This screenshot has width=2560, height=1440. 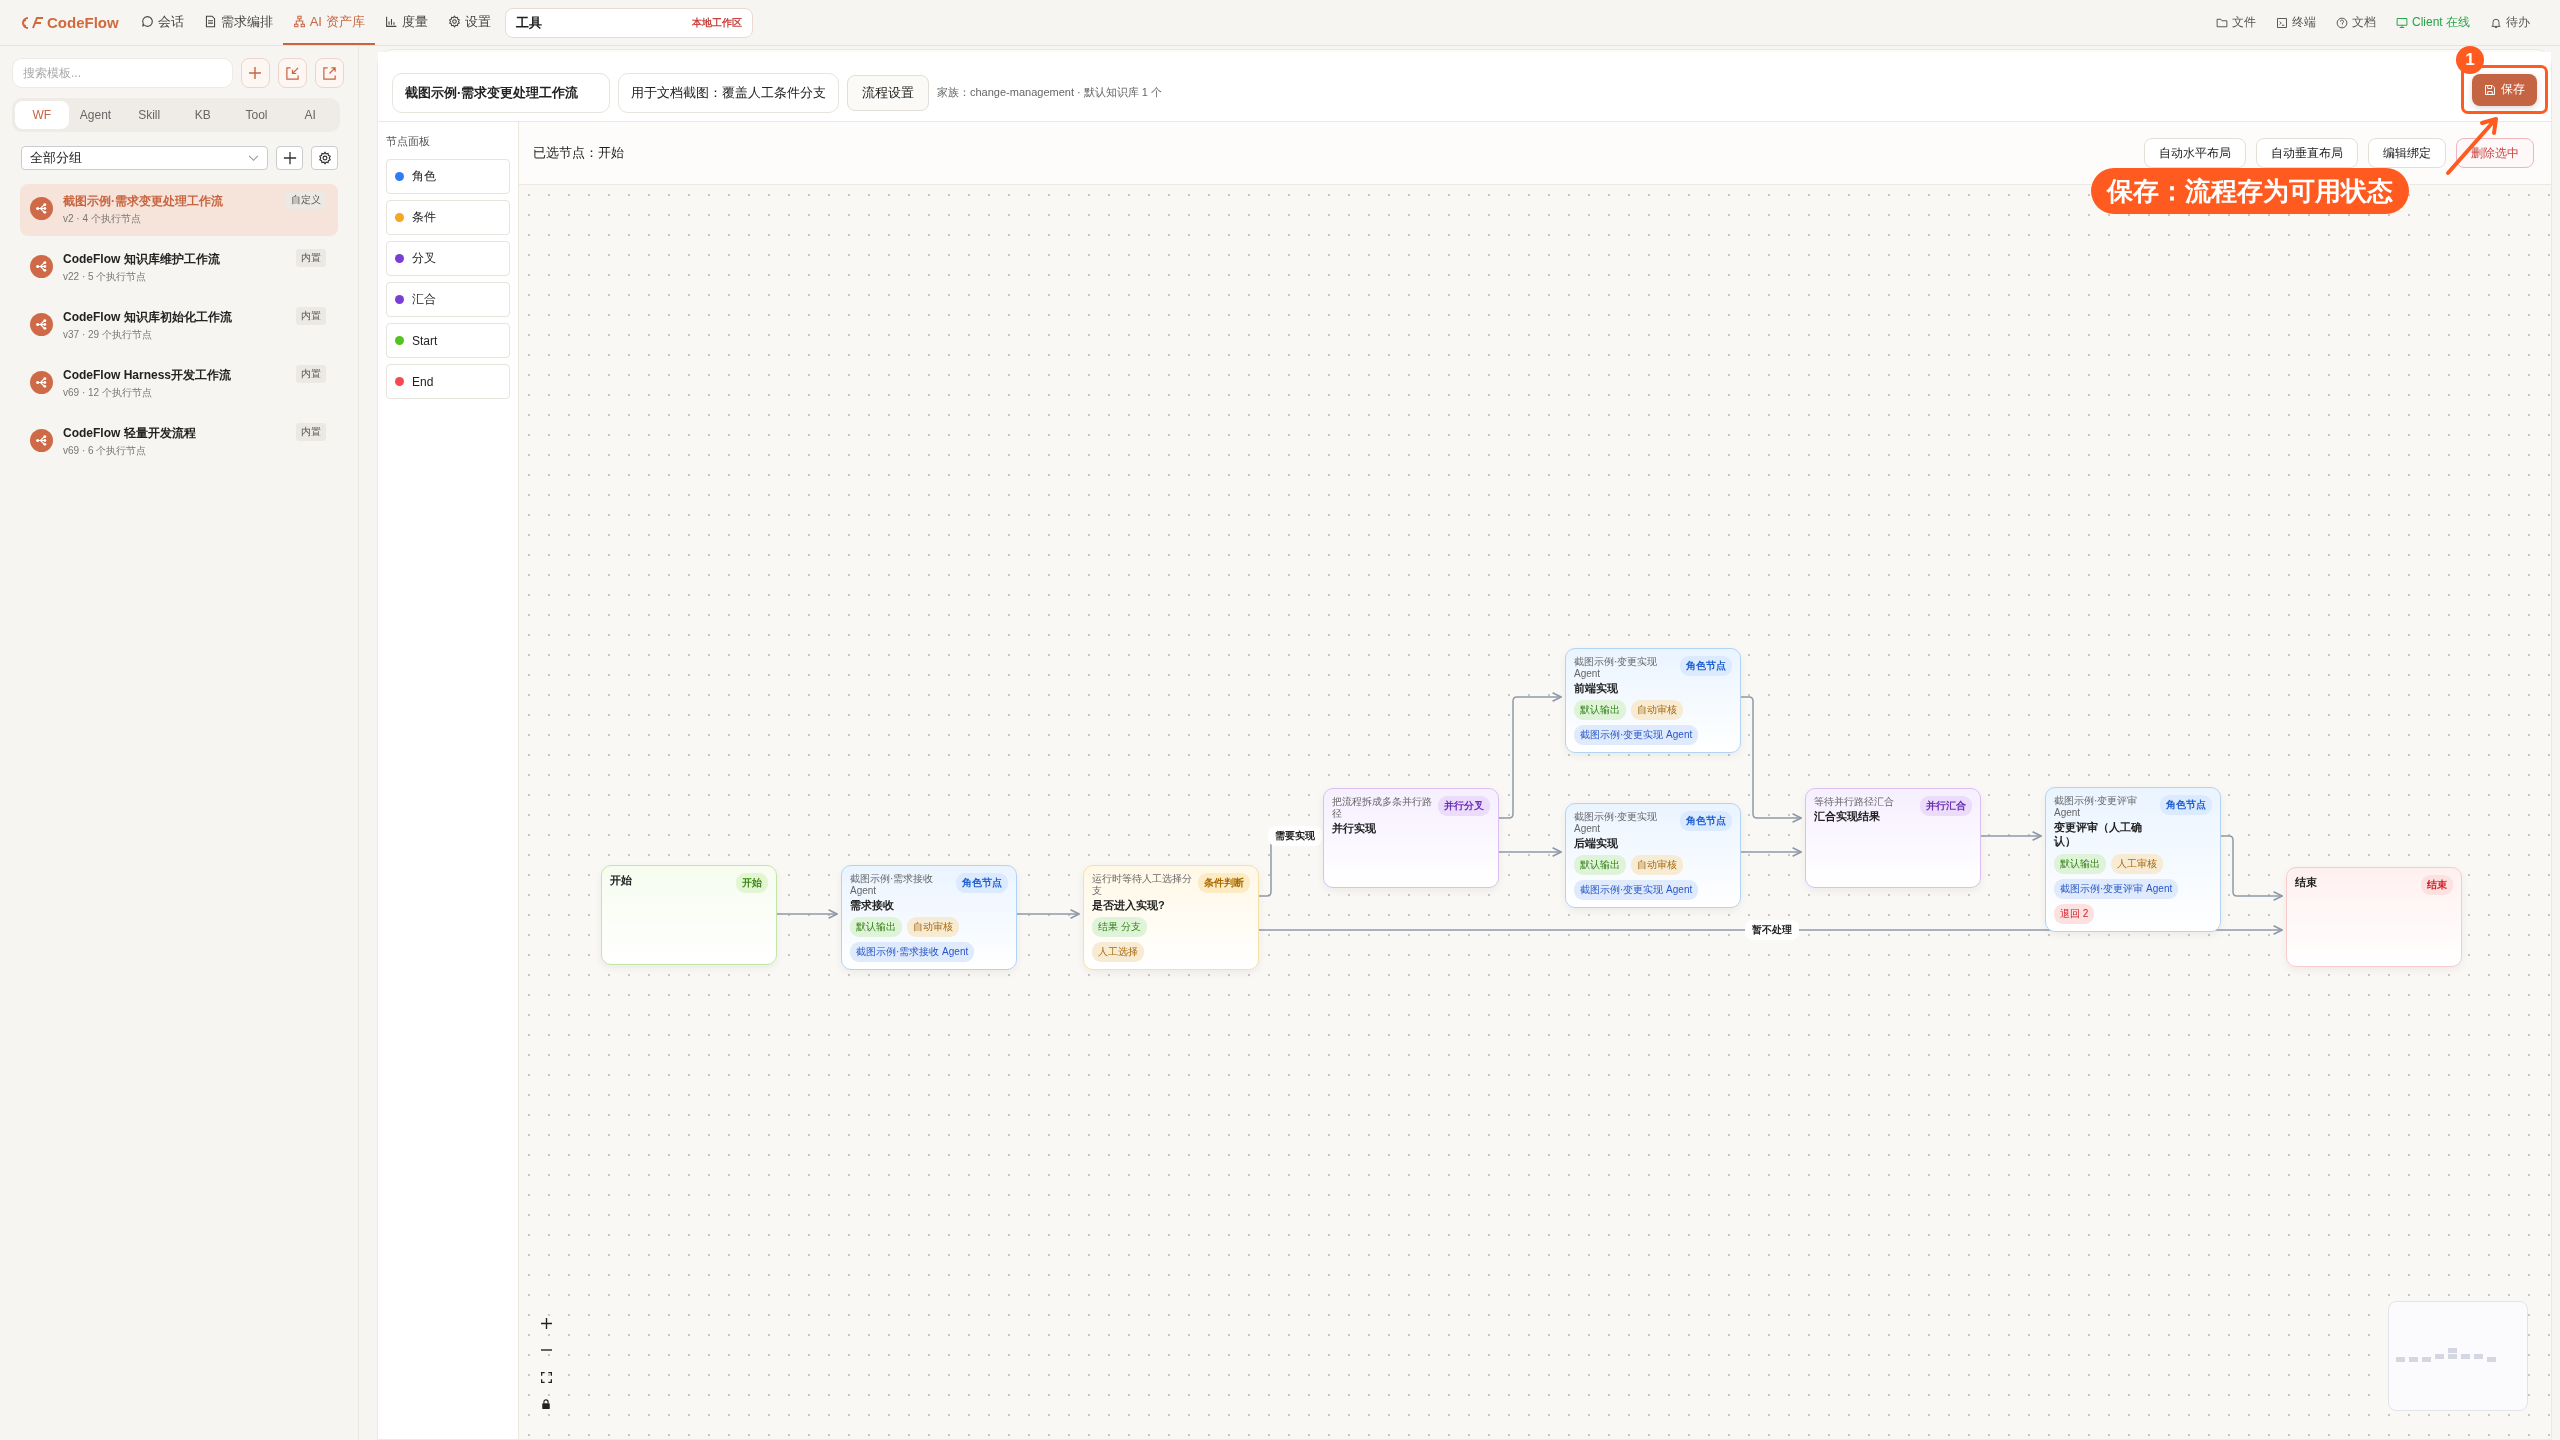 What do you see at coordinates (238, 22) in the screenshot?
I see `nav-tab: 需求编排` at bounding box center [238, 22].